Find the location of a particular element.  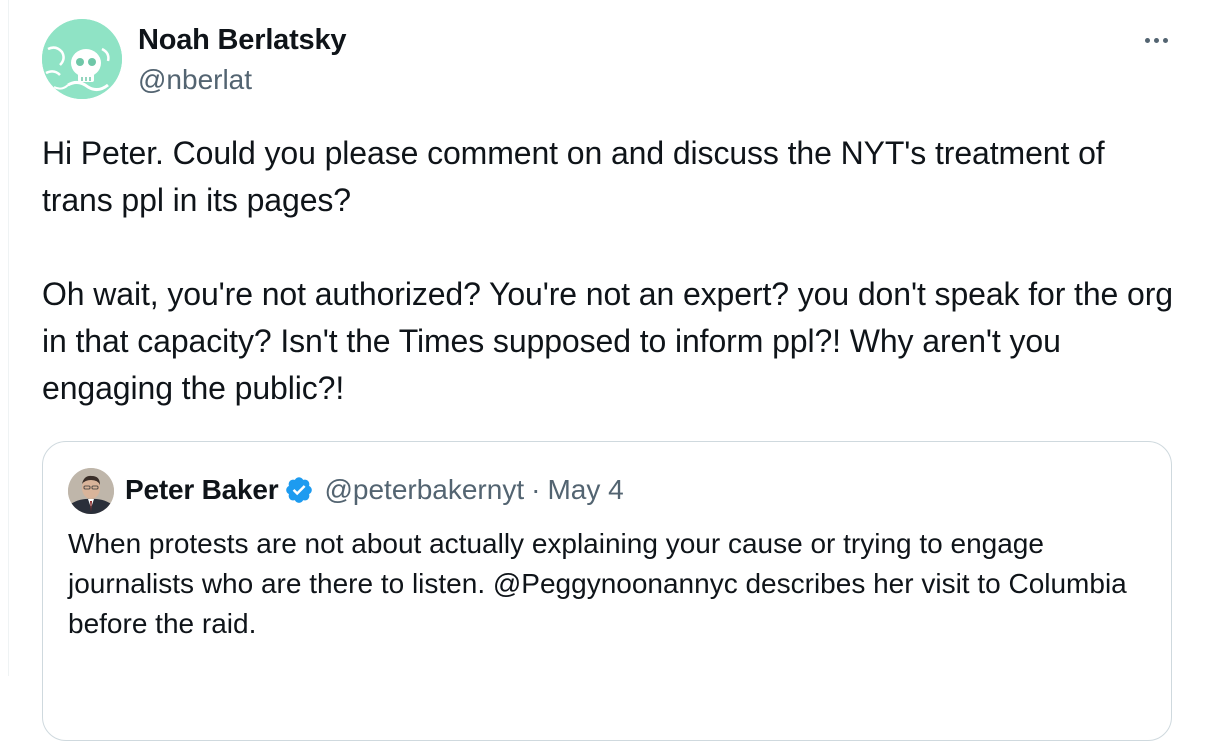

quoted-author-handle: @peterbakernyt is located at coordinates (424, 490).